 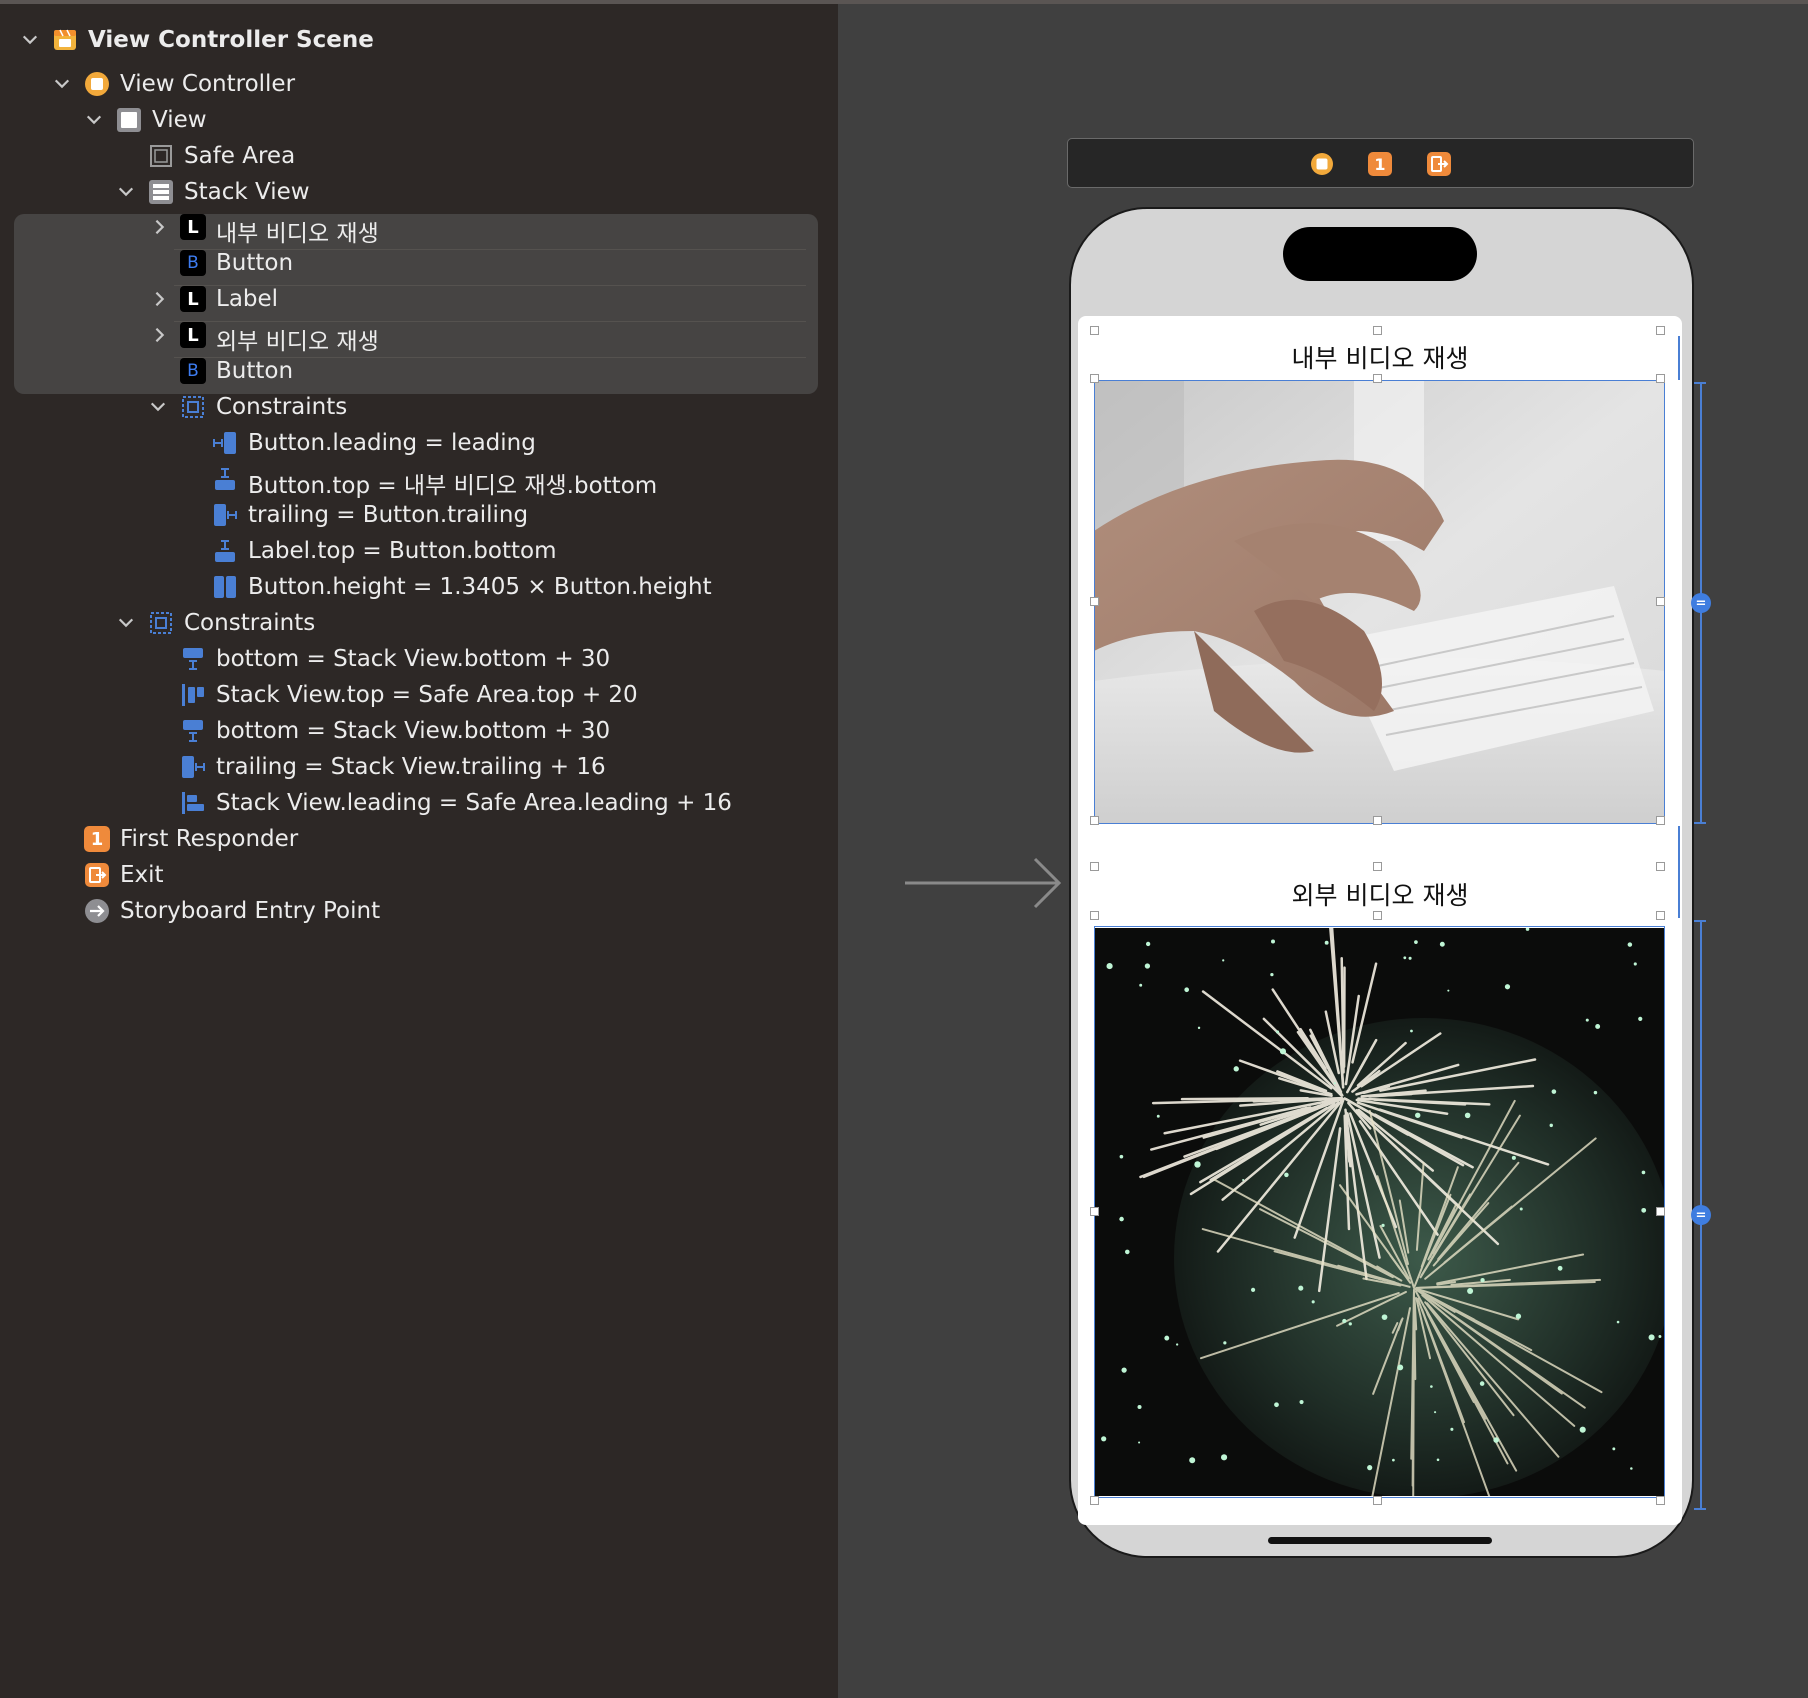 I want to click on top-safe-area-constraint-icon, so click(x=193, y=695).